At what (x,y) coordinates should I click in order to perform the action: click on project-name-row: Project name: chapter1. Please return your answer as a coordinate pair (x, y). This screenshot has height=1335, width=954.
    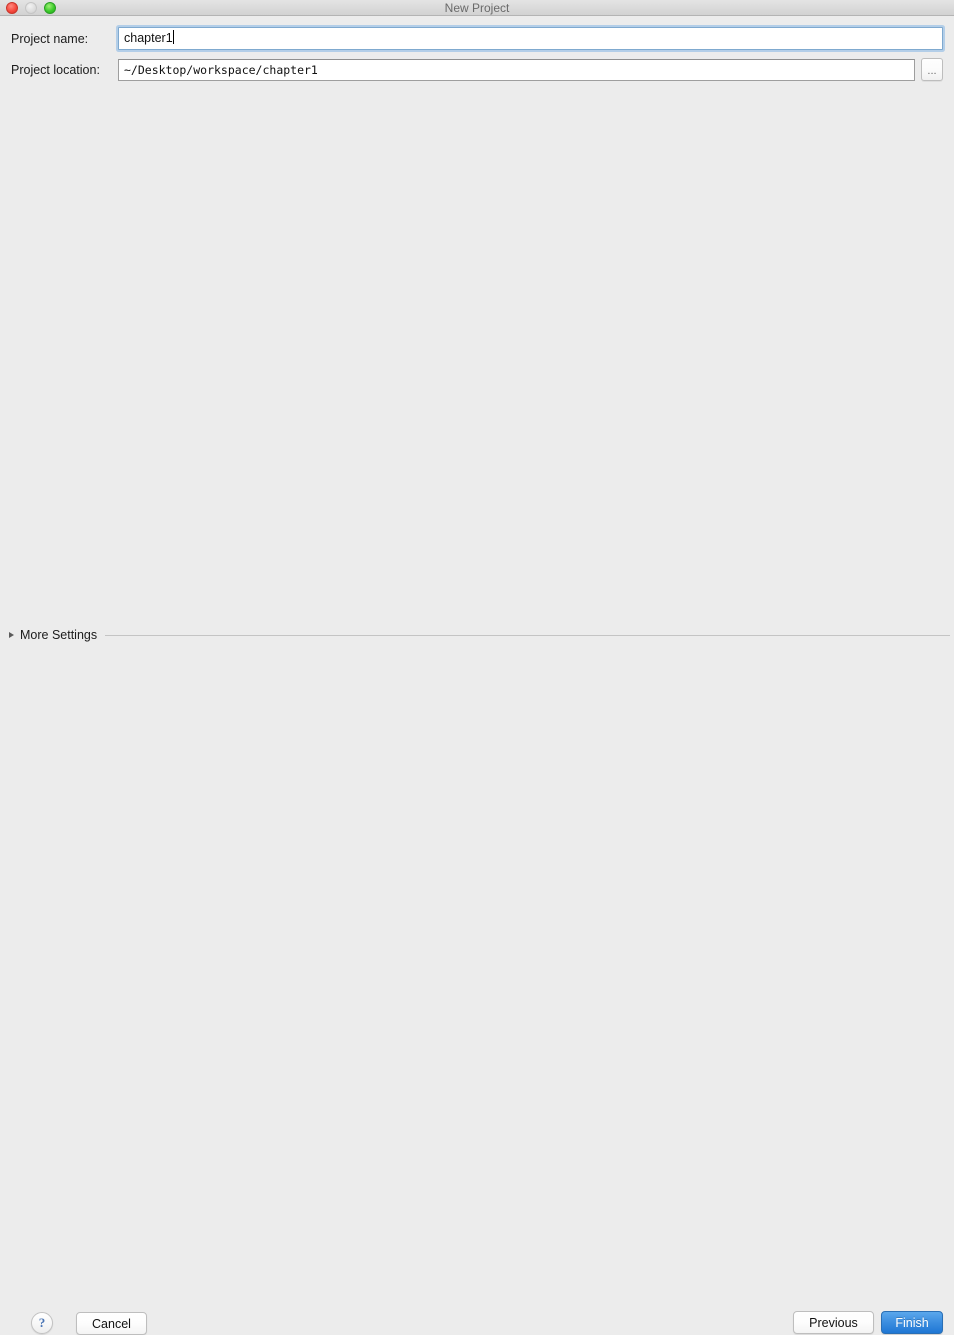
    Looking at the image, I should click on (477, 39).